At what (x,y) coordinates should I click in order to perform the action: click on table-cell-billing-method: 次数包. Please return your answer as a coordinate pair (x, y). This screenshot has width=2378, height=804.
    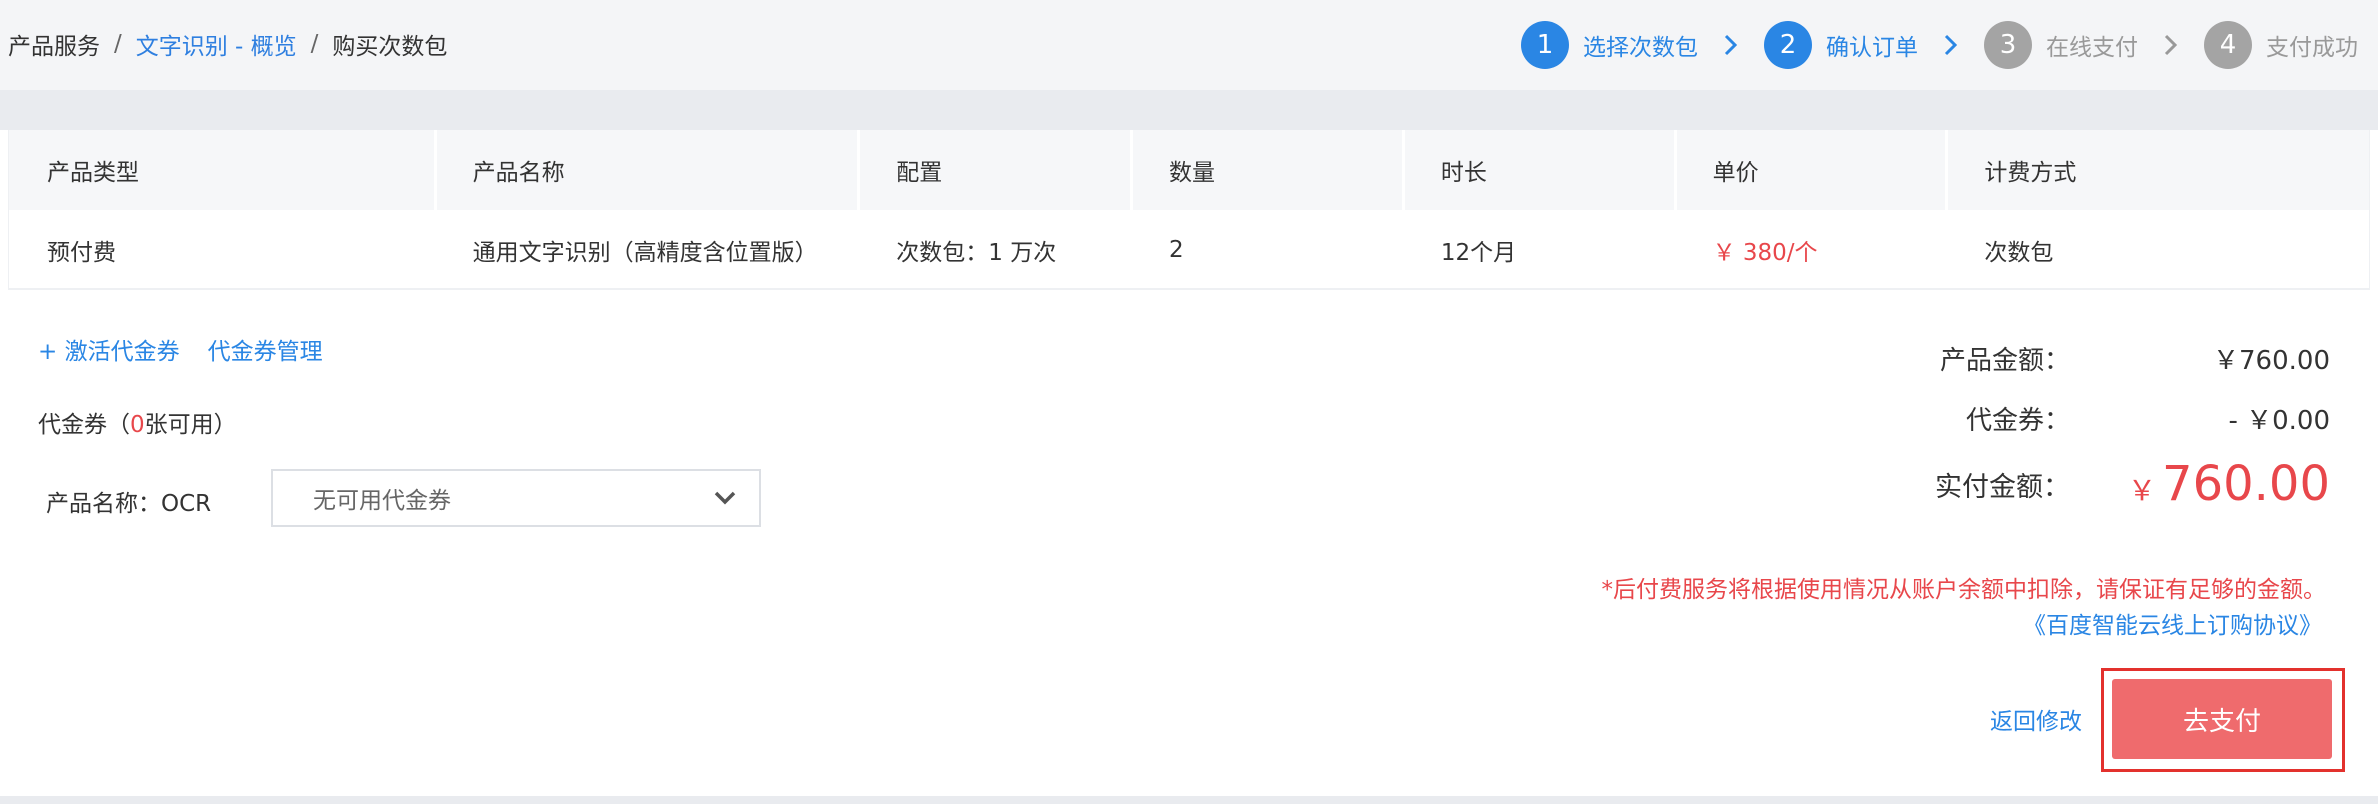
    Looking at the image, I should click on (2019, 253).